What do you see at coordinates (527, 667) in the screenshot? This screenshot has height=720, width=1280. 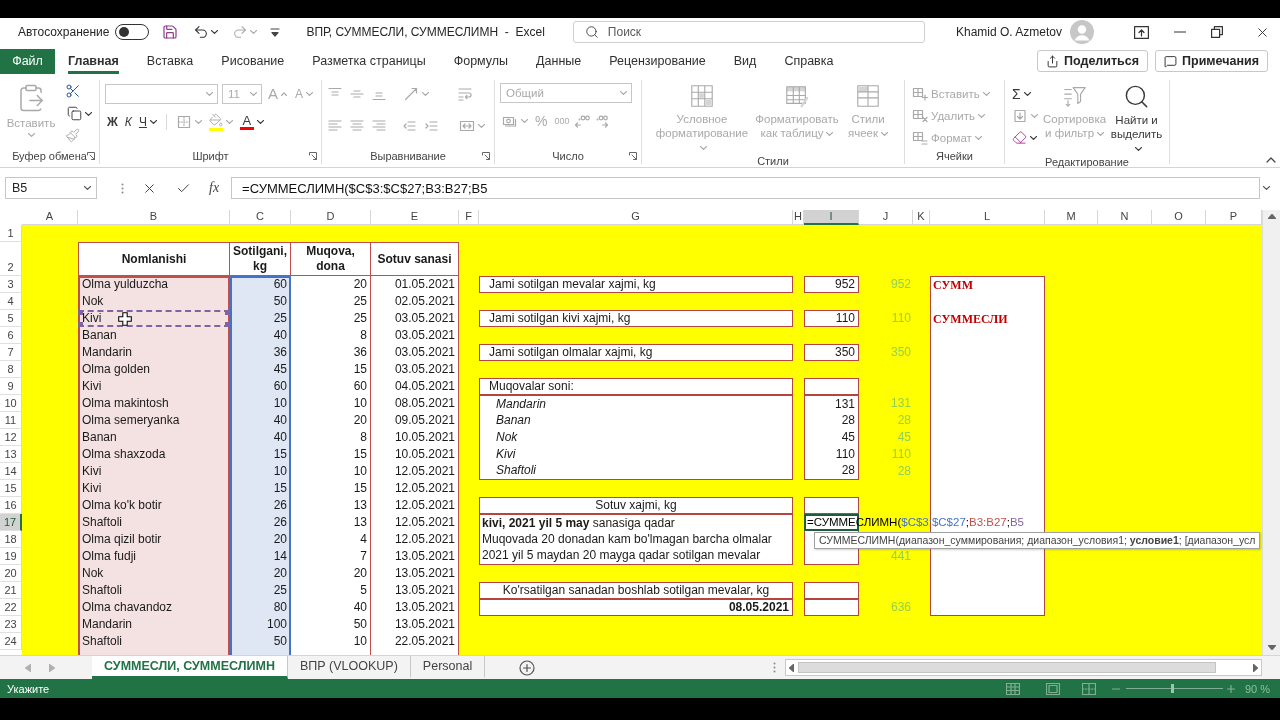 I see `add-sheet-icon` at bounding box center [527, 667].